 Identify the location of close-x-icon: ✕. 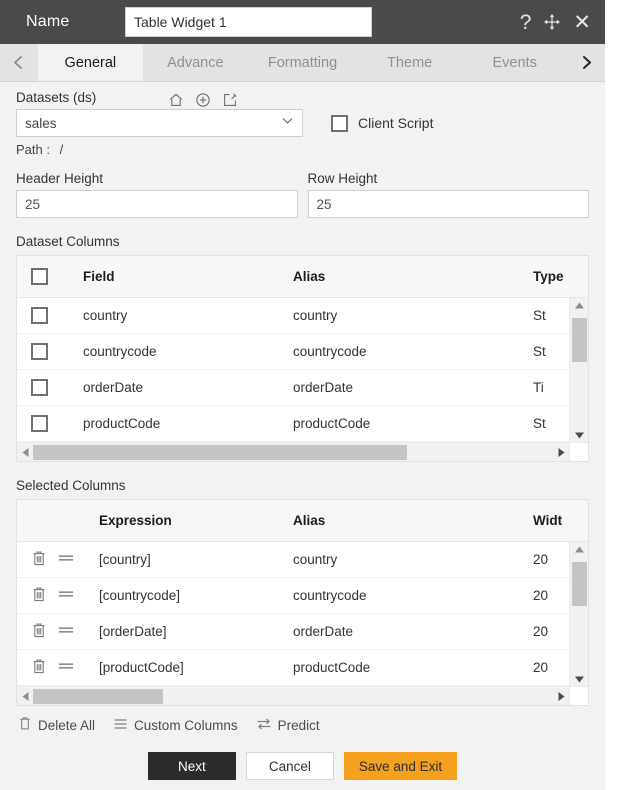
(582, 22).